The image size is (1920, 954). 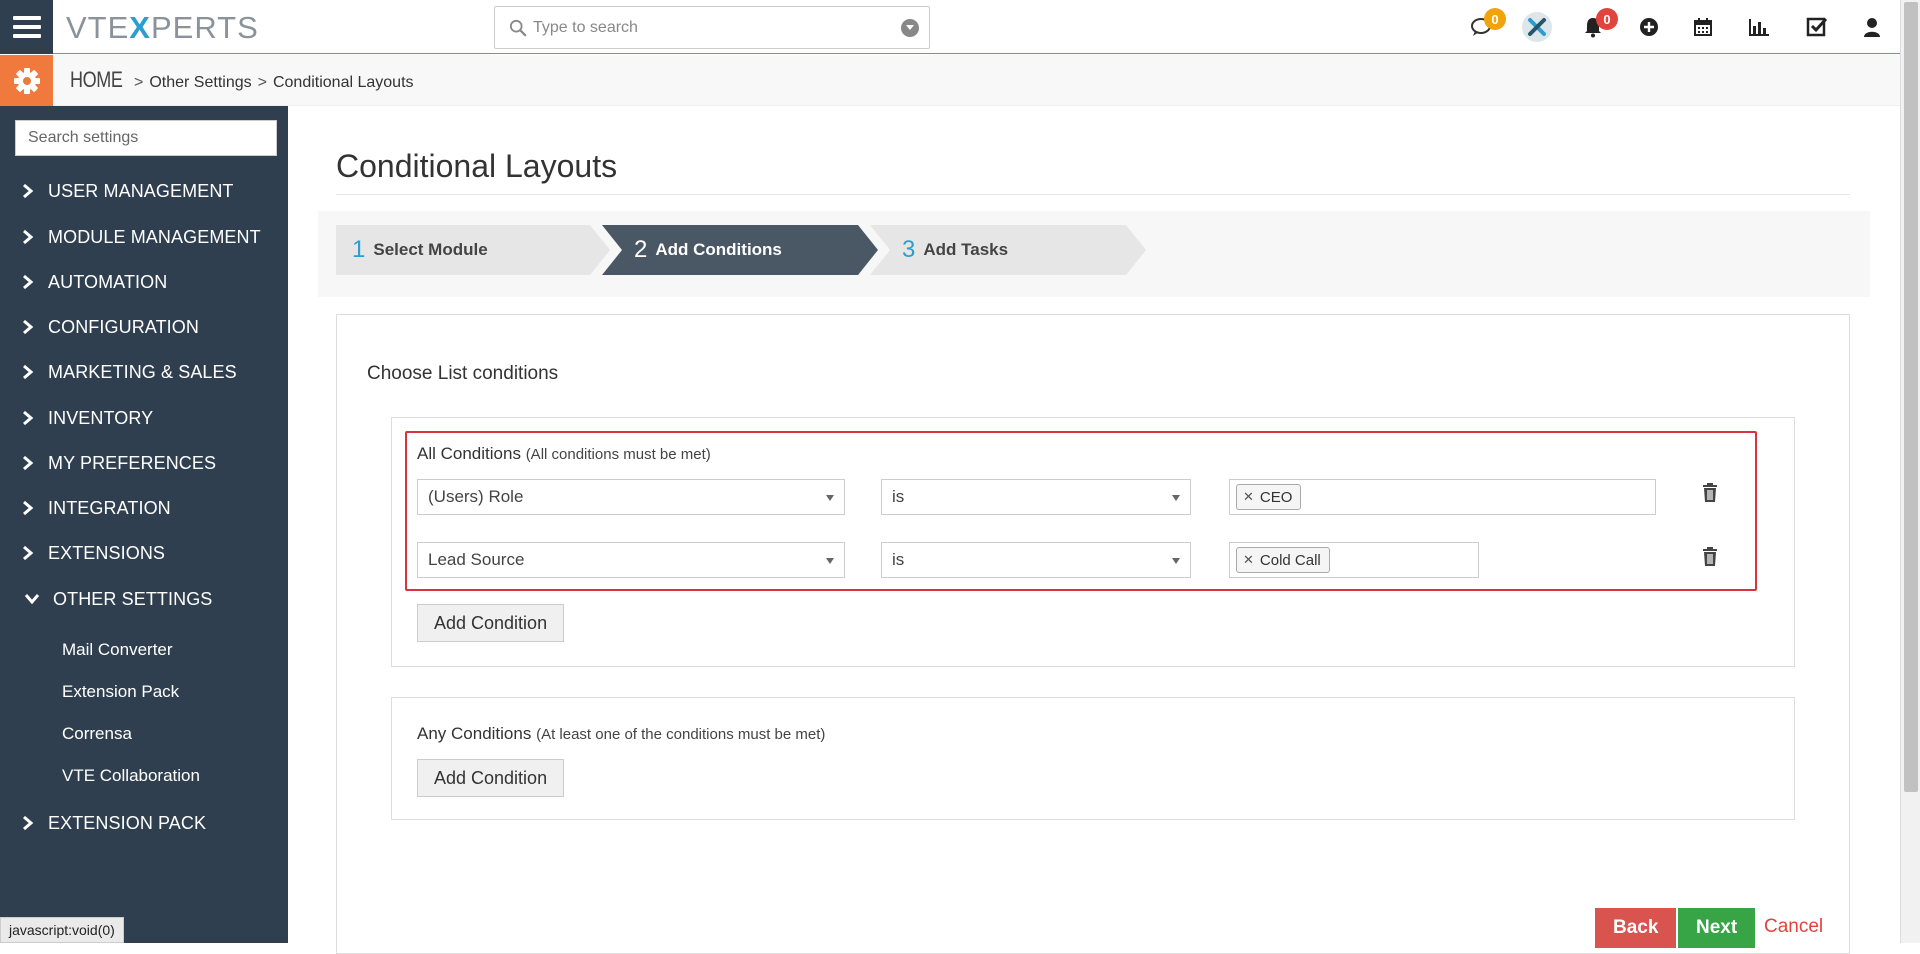 I want to click on condition-value-input: ✕ Cold Call, so click(x=1354, y=560).